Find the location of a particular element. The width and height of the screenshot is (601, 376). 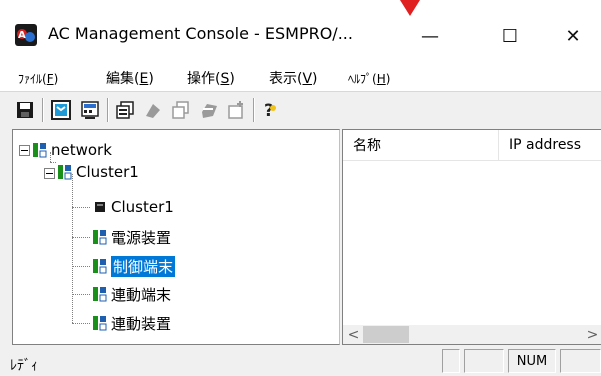

menu-file-key: F is located at coordinates (50, 79).